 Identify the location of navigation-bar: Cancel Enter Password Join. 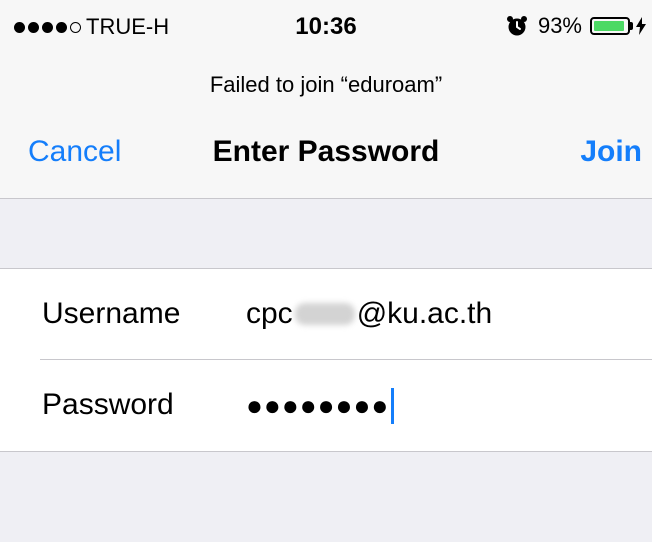
(326, 154).